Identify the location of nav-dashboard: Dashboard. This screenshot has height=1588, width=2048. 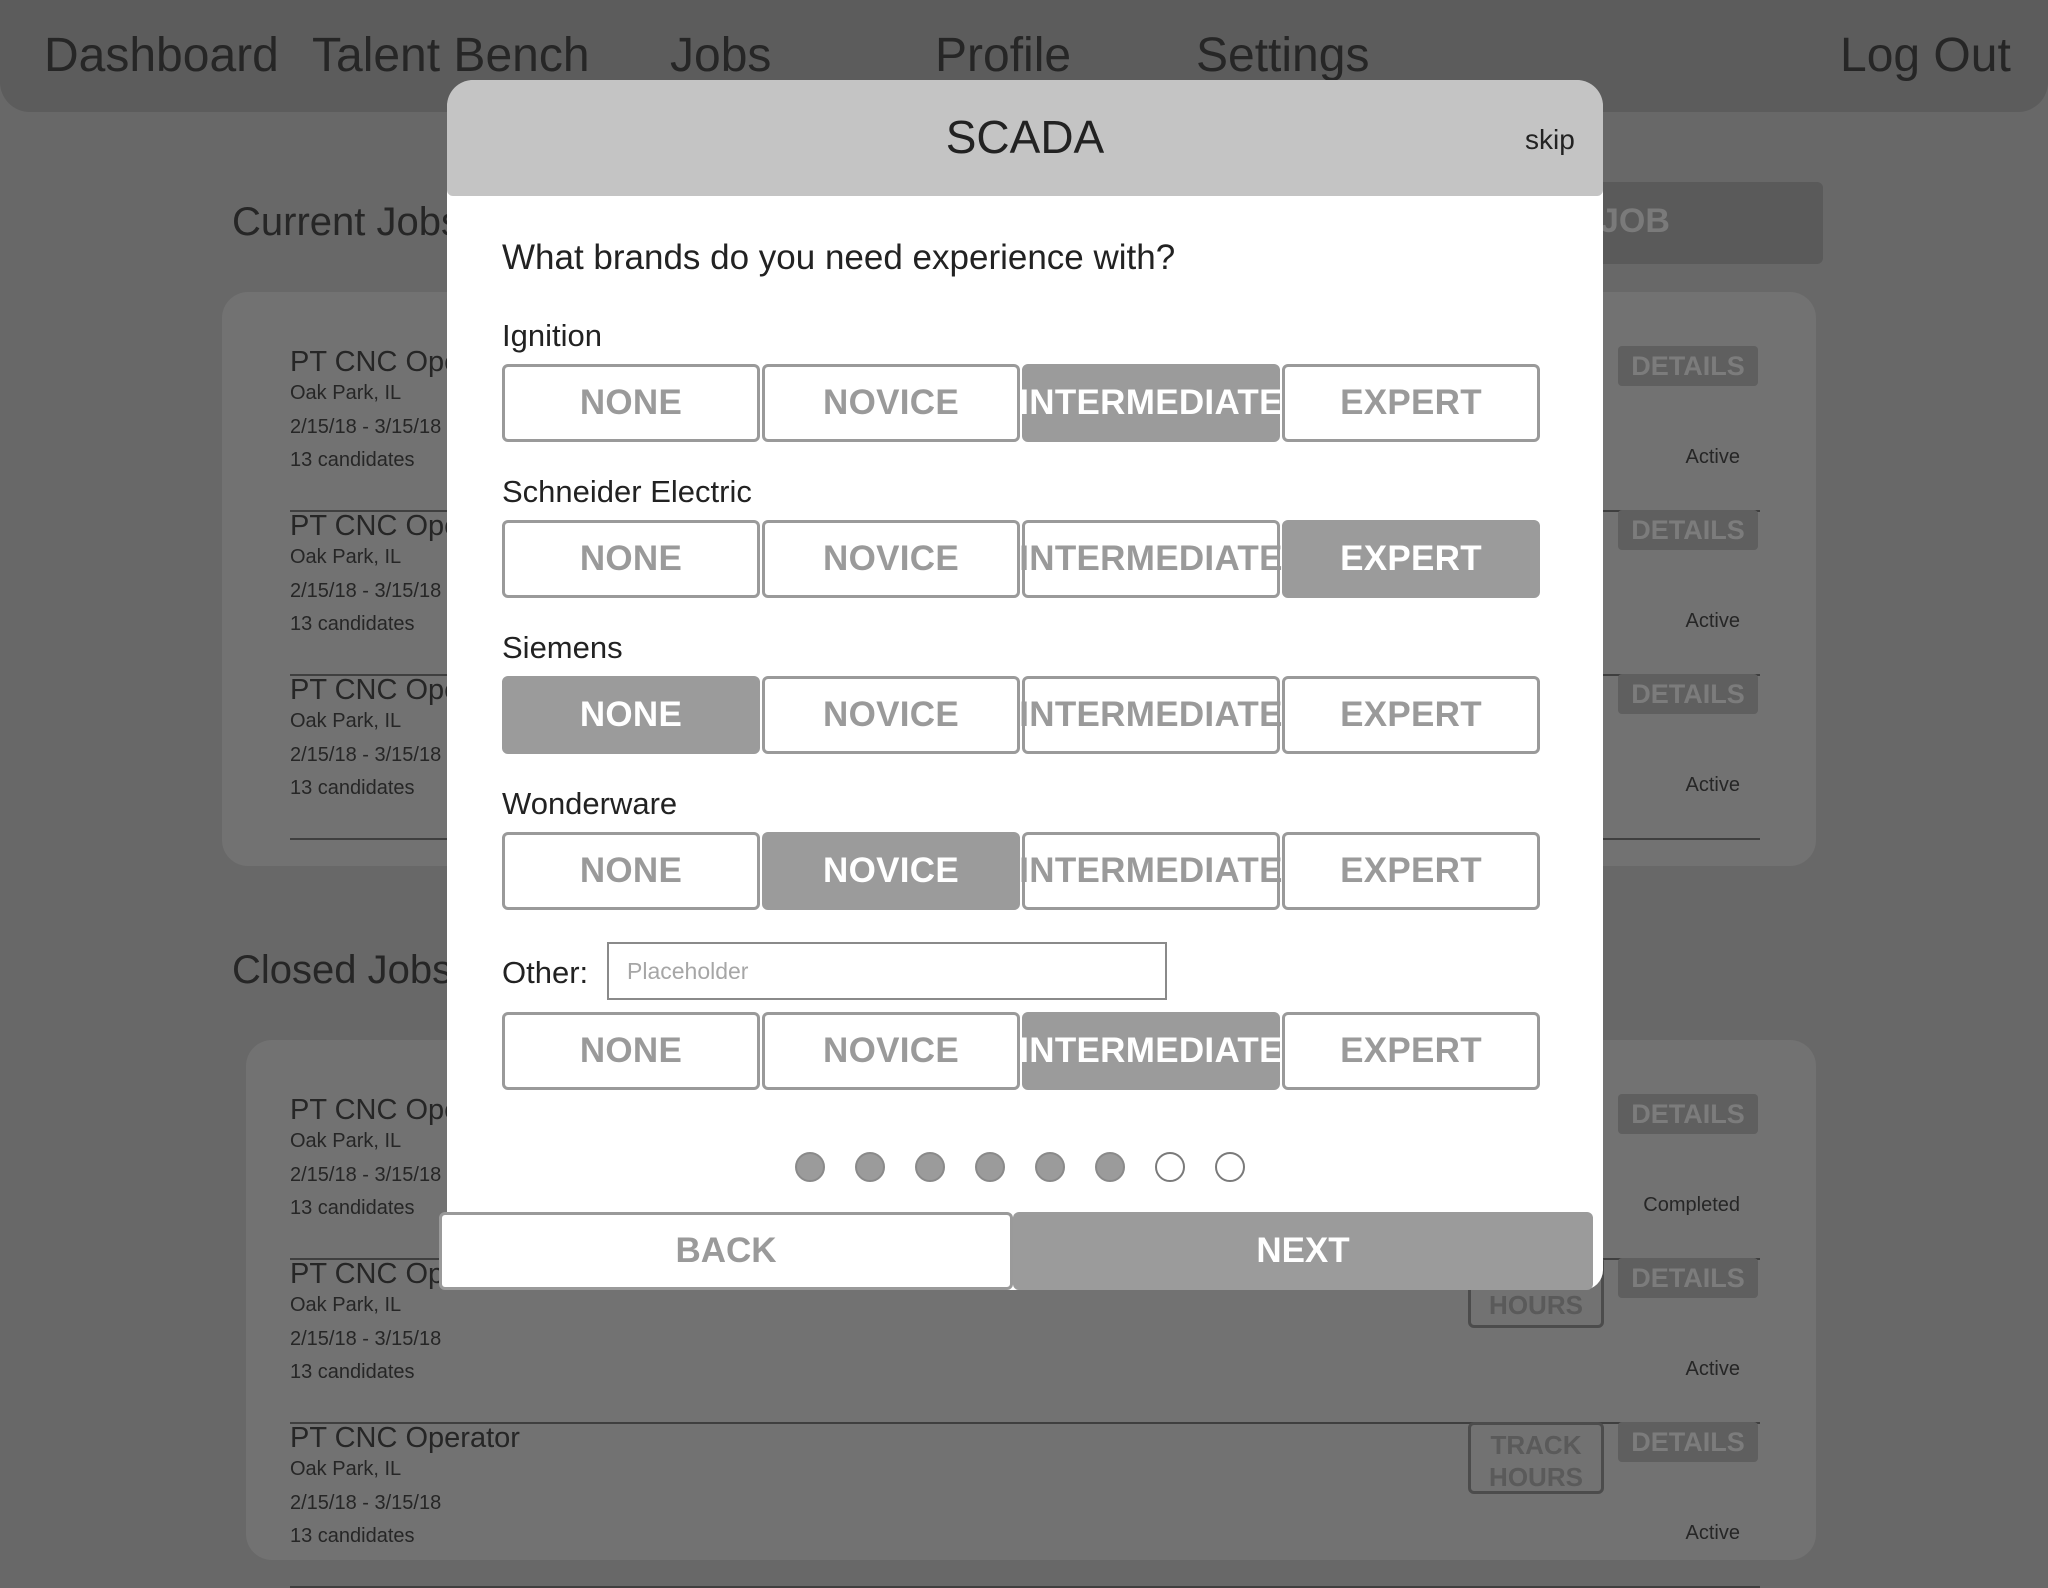
(161, 55).